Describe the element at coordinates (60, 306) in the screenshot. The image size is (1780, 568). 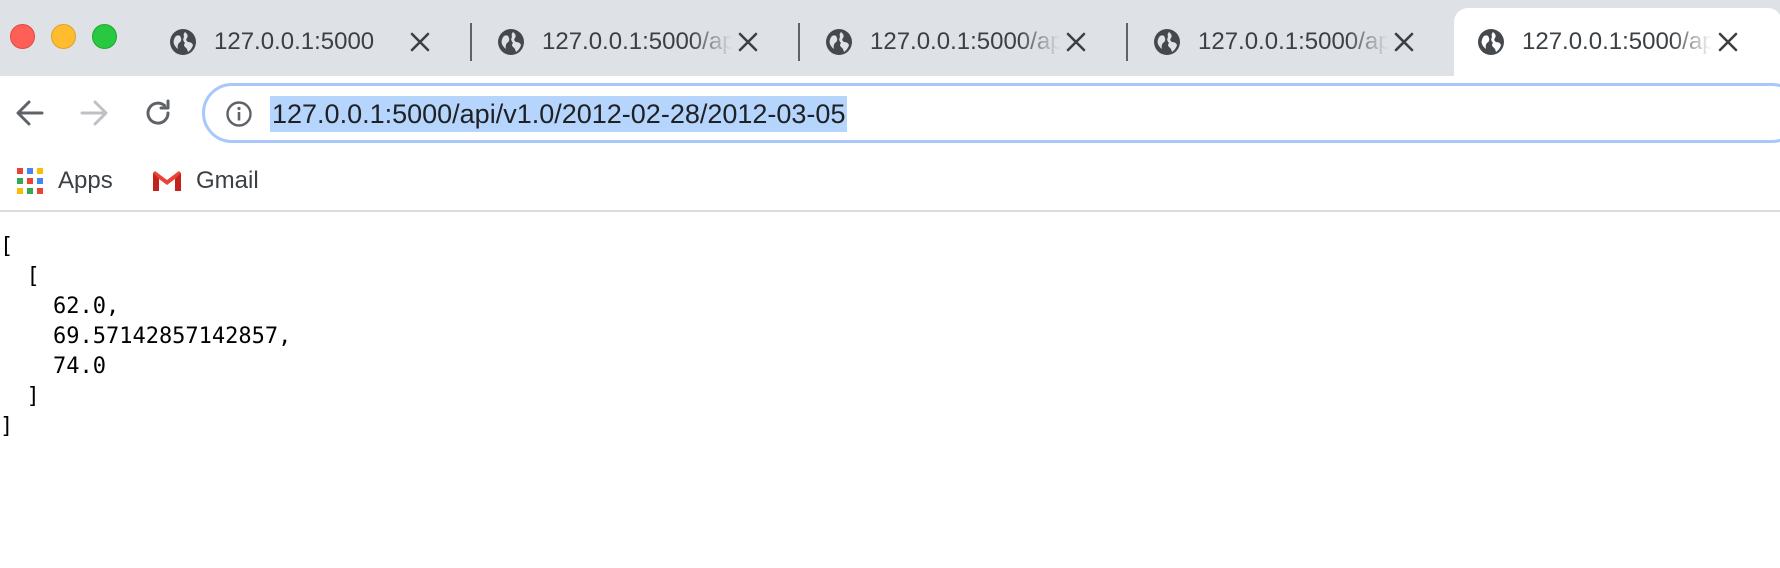
I see `json-line: 62.0,` at that location.